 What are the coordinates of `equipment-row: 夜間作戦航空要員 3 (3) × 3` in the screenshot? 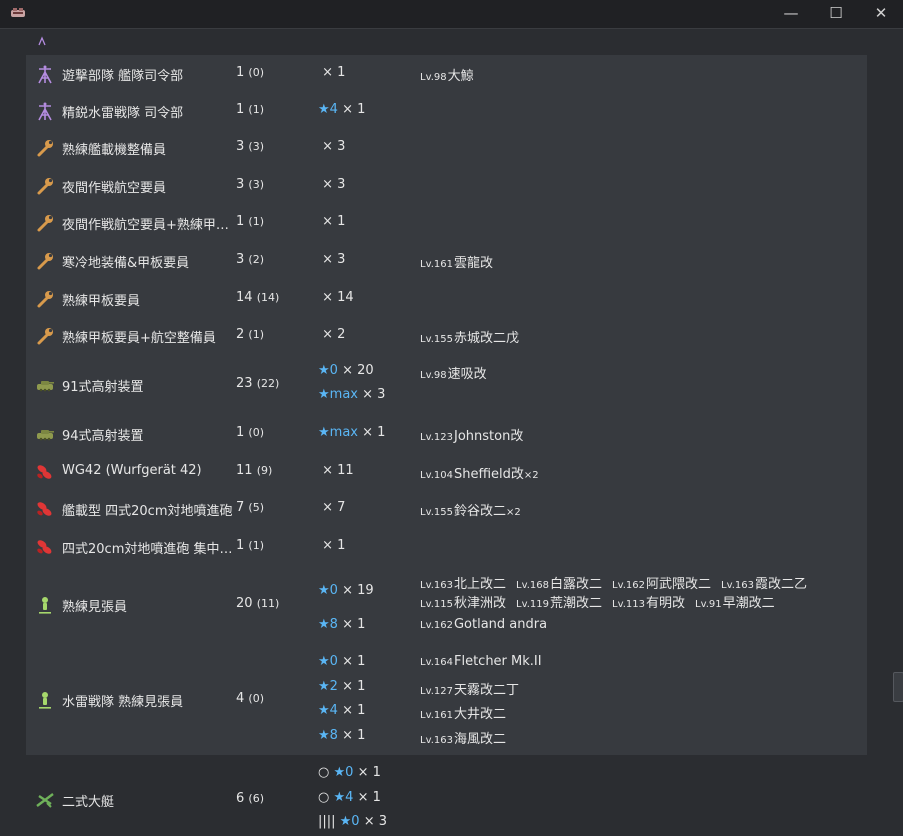 It's located at (446, 185).